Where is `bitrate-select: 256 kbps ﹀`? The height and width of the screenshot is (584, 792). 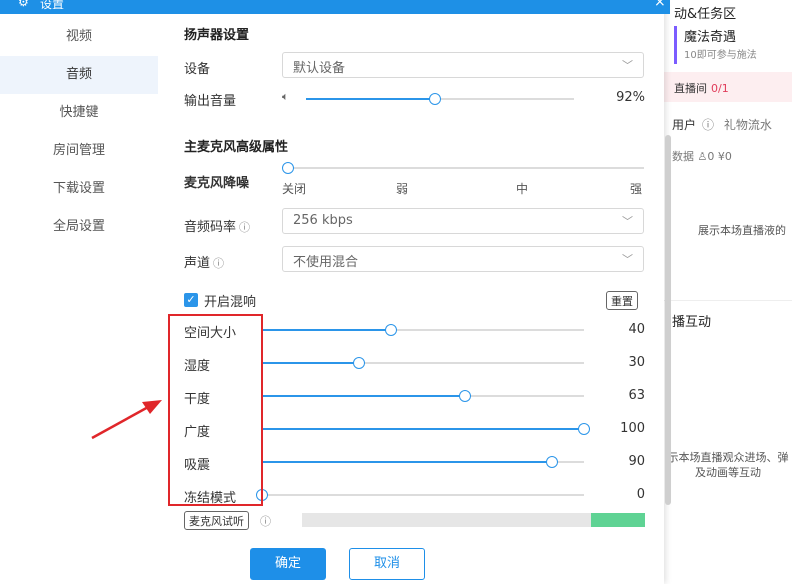
bitrate-select: 256 kbps ﹀ is located at coordinates (463, 221).